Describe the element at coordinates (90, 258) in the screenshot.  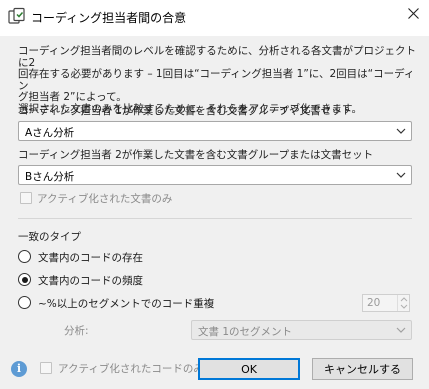
I see `radio-label-code-existence: 文書内のコードの存在` at that location.